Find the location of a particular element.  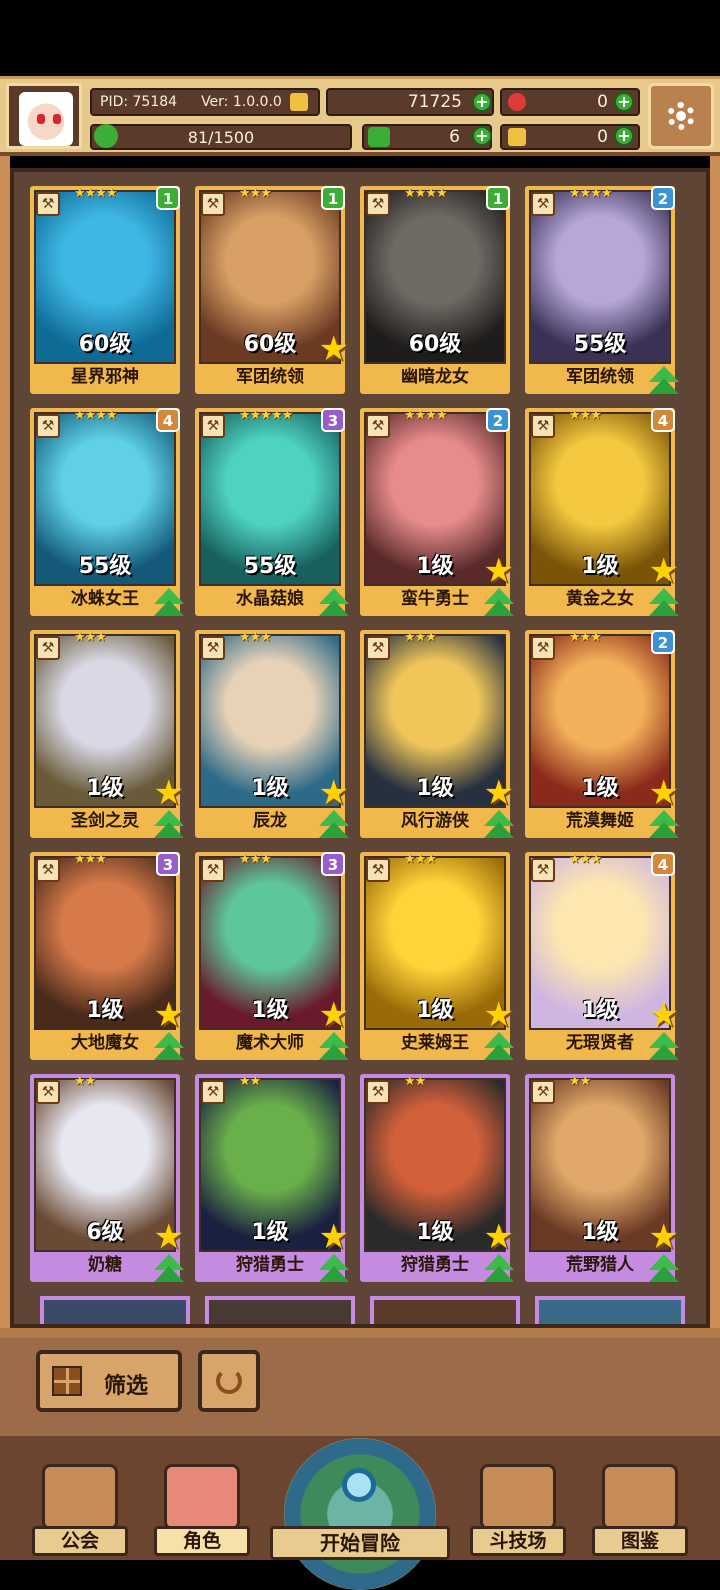

gold-amount: 71725 is located at coordinates (434, 102).